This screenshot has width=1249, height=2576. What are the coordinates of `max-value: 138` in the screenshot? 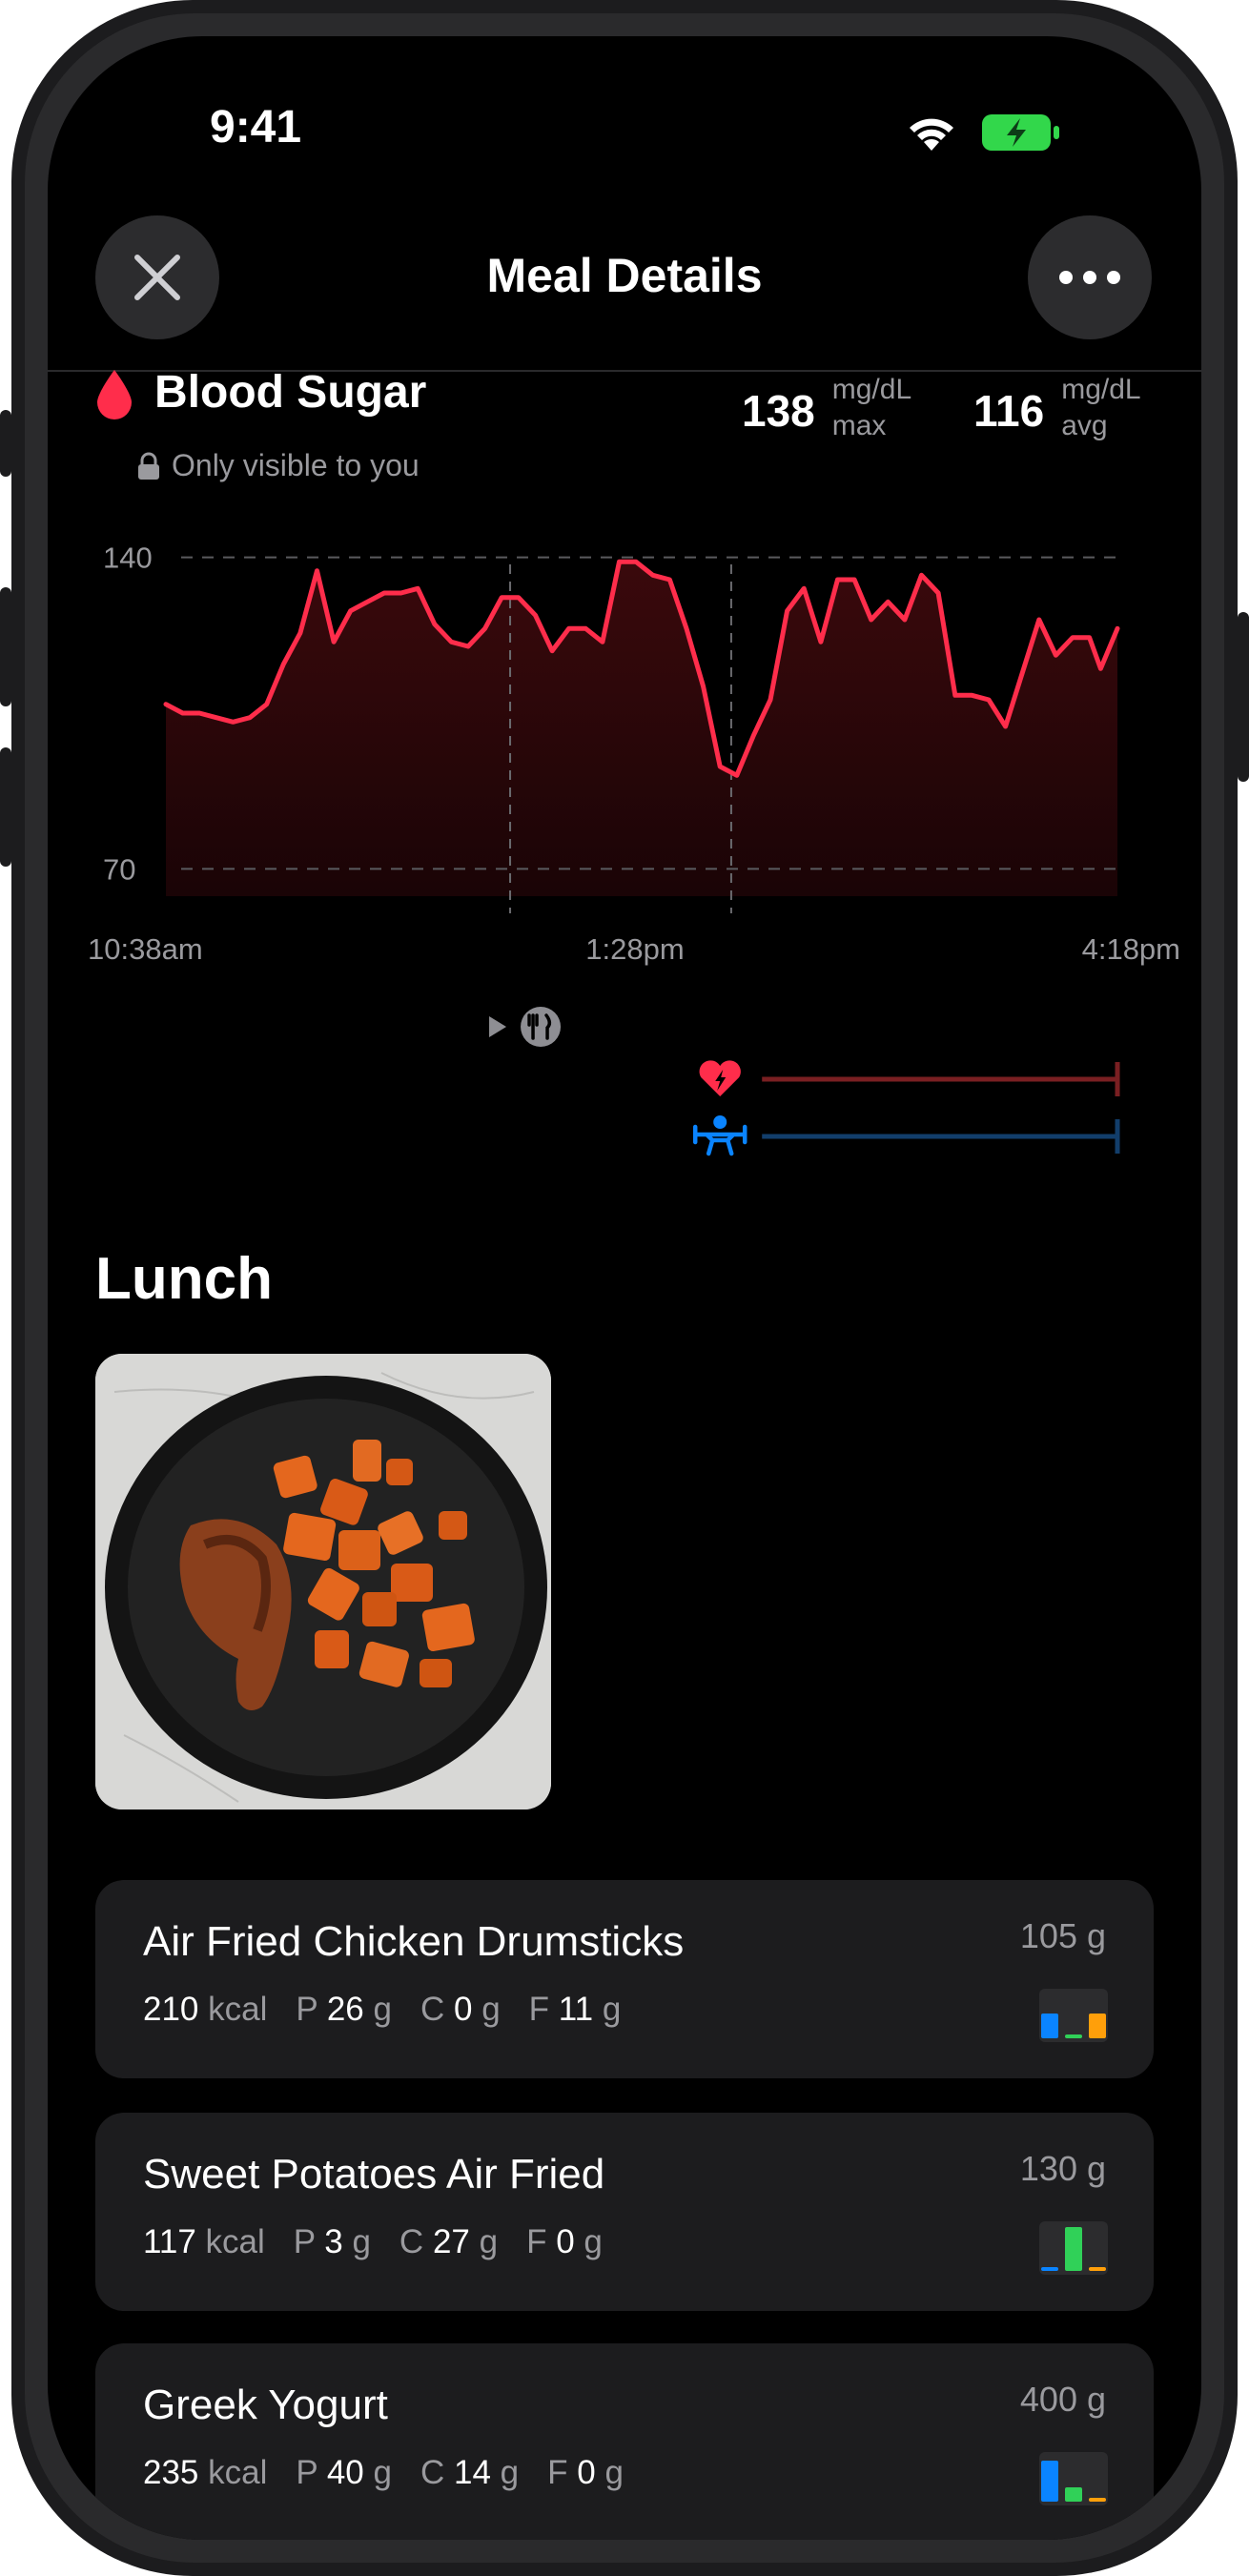 It's located at (779, 411).